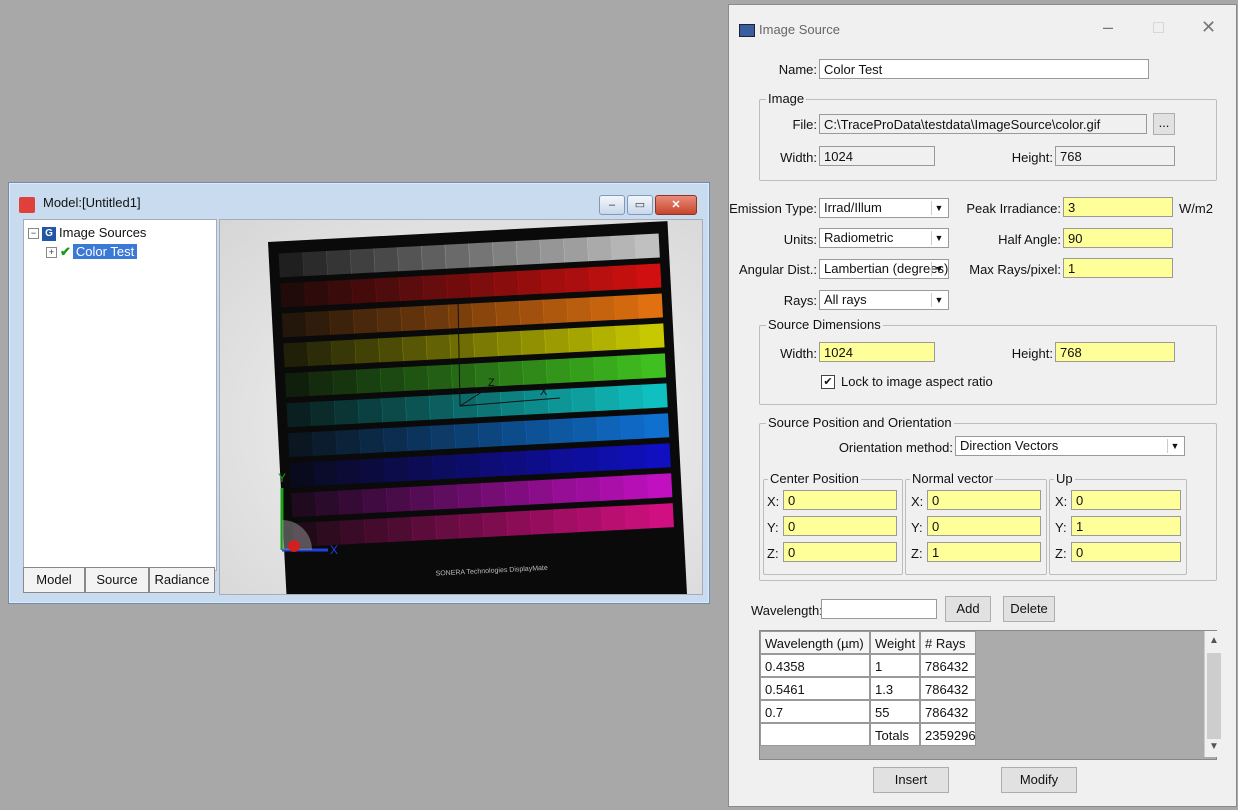 The width and height of the screenshot is (1238, 810). Describe the element at coordinates (676, 205) in the screenshot. I see `close-button: ✕` at that location.